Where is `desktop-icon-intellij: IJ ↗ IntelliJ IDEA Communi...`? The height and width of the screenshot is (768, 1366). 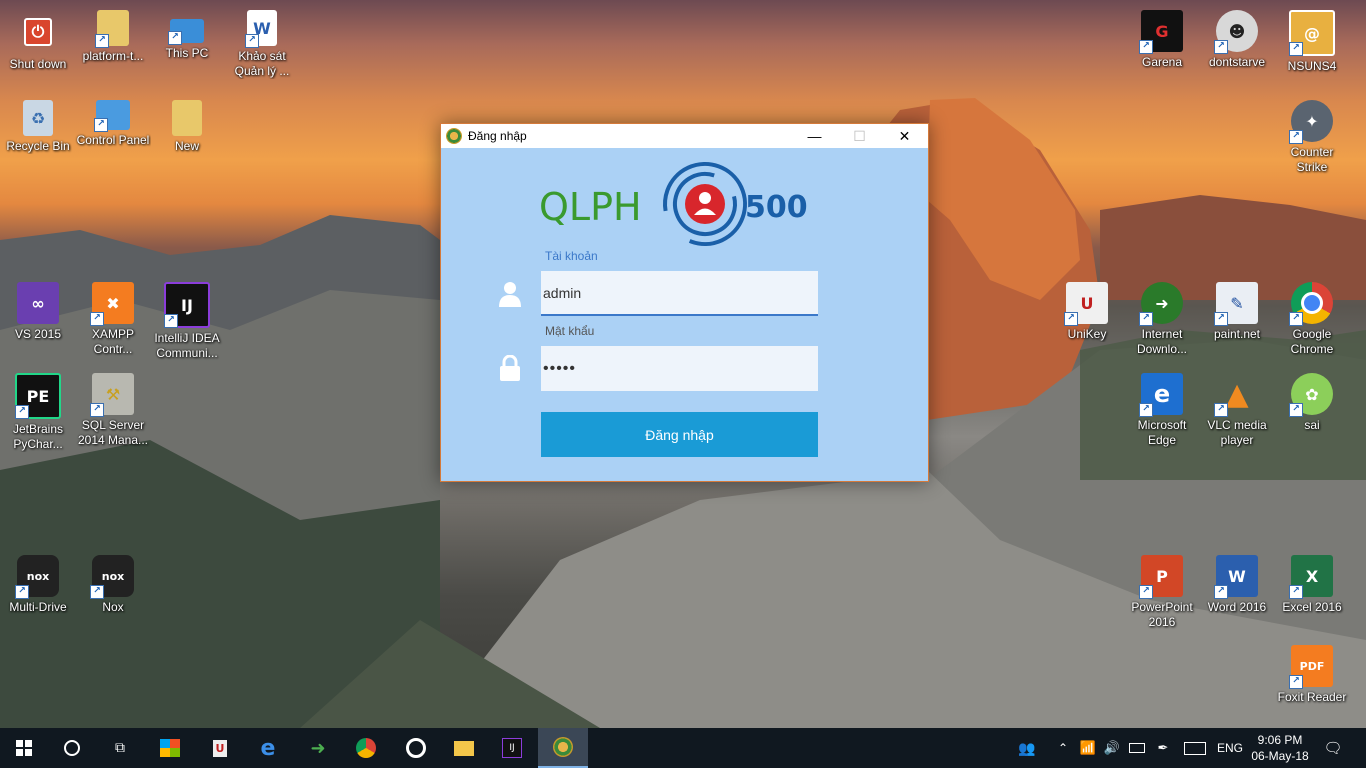 desktop-icon-intellij: IJ ↗ IntelliJ IDEA Communi... is located at coordinates (187, 321).